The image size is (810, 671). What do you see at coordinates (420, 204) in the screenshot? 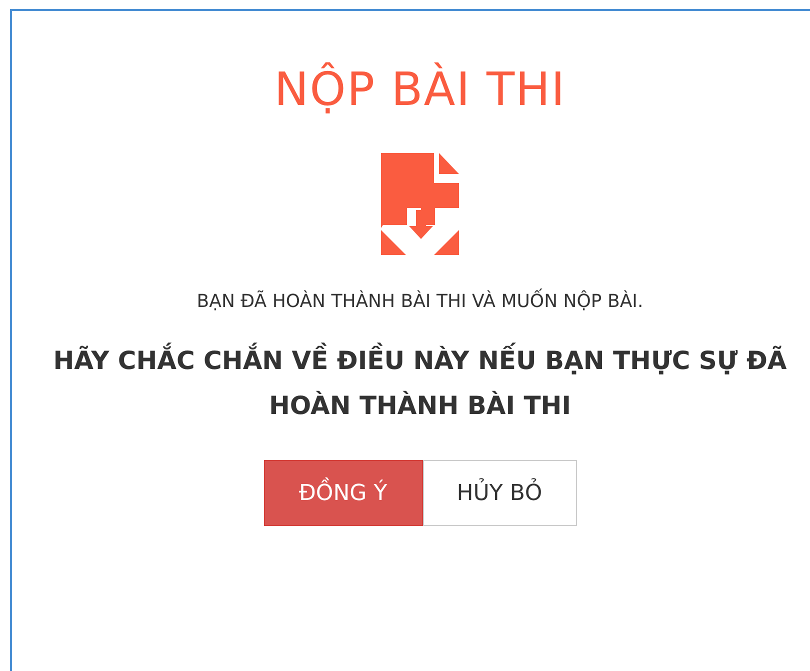
I see `document-download-icon` at bounding box center [420, 204].